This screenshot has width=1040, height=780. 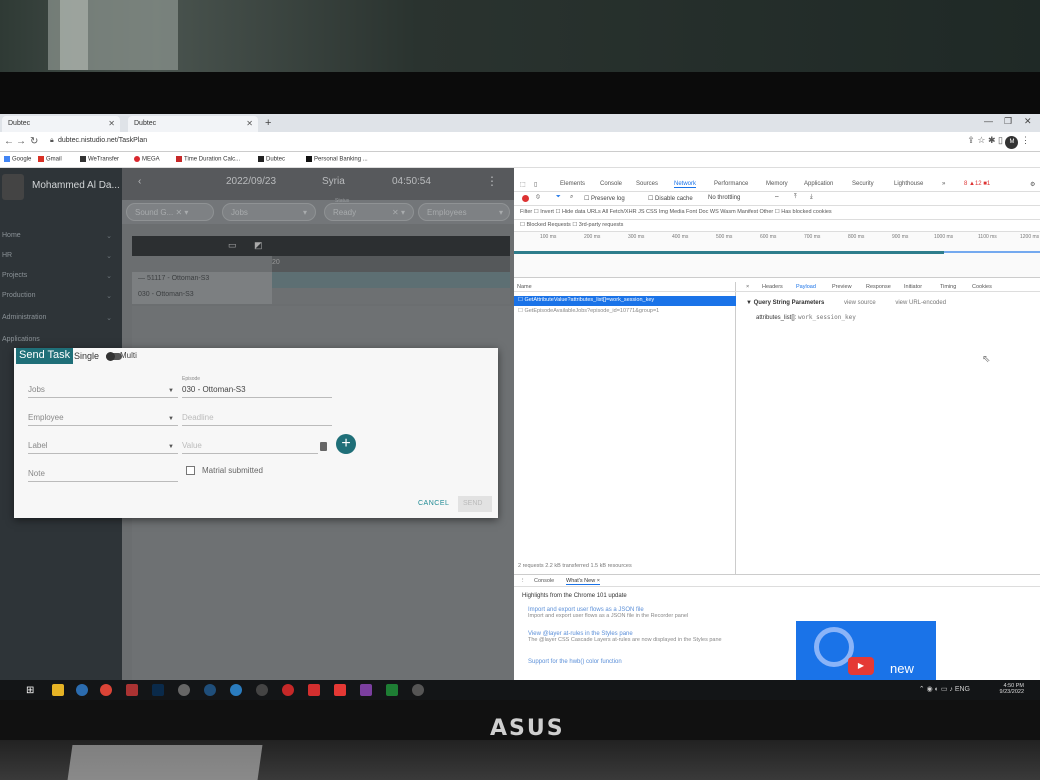 I want to click on record-icon, so click(x=525, y=198).